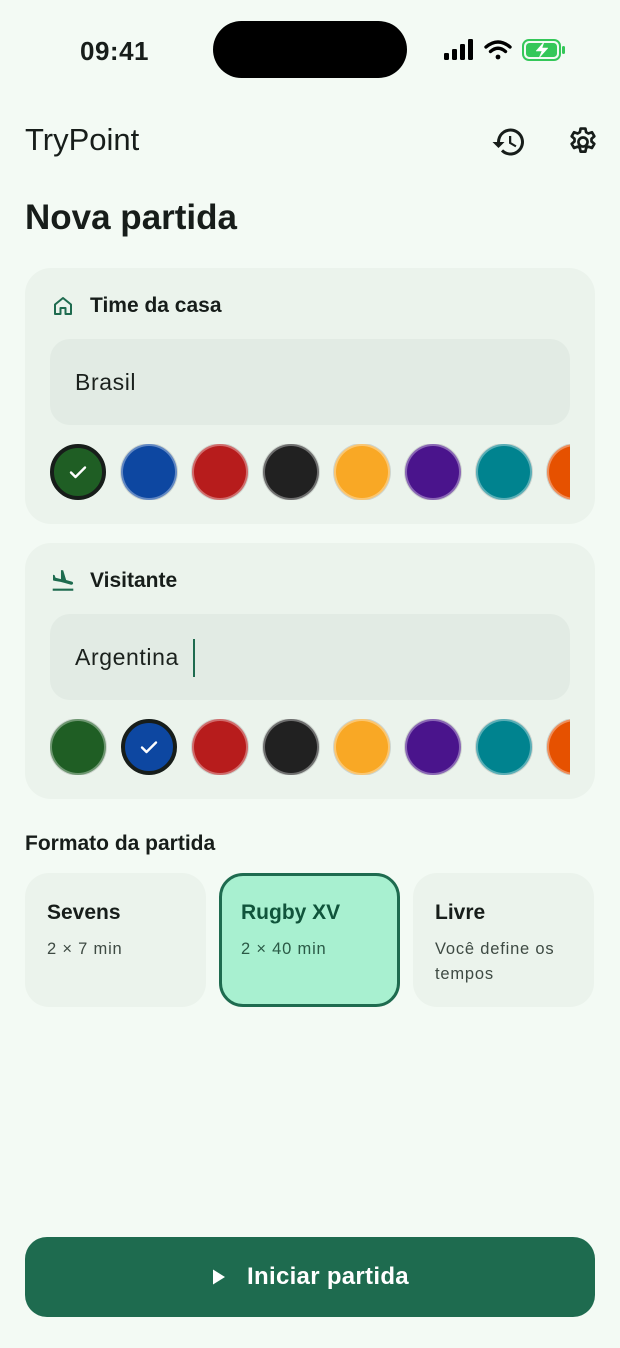  I want to click on app-title: TryPoint, so click(82, 139).